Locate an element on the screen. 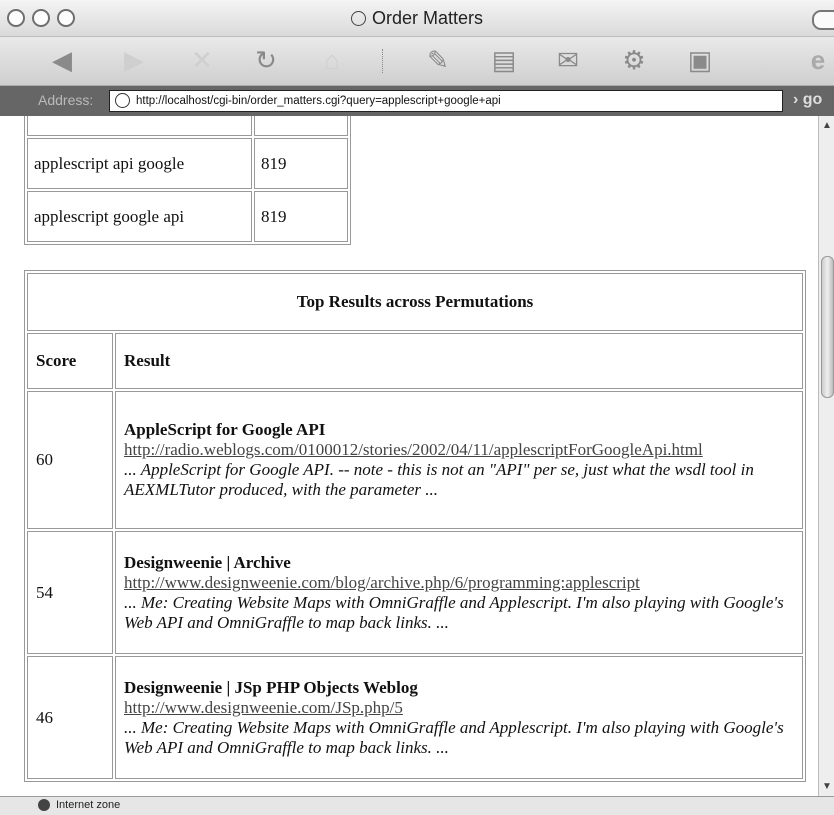 This screenshot has height=815, width=834. toolbar: ◀ ▶ ✕ ↻ ⌂ ✎ ▤ ✉ ⚙ ▣ e is located at coordinates (417, 61).